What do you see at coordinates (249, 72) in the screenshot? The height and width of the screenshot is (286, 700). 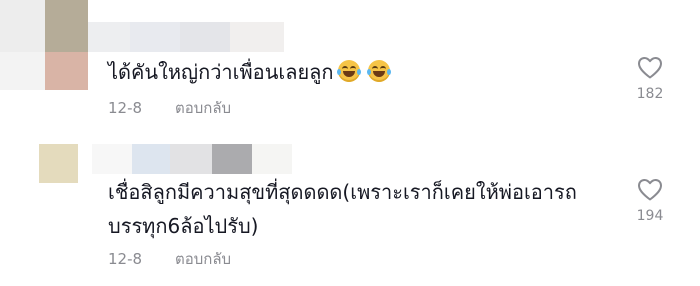 I see `comment-text: ได้คันใหญ่กว่าเพื่อนเลยลูก` at bounding box center [249, 72].